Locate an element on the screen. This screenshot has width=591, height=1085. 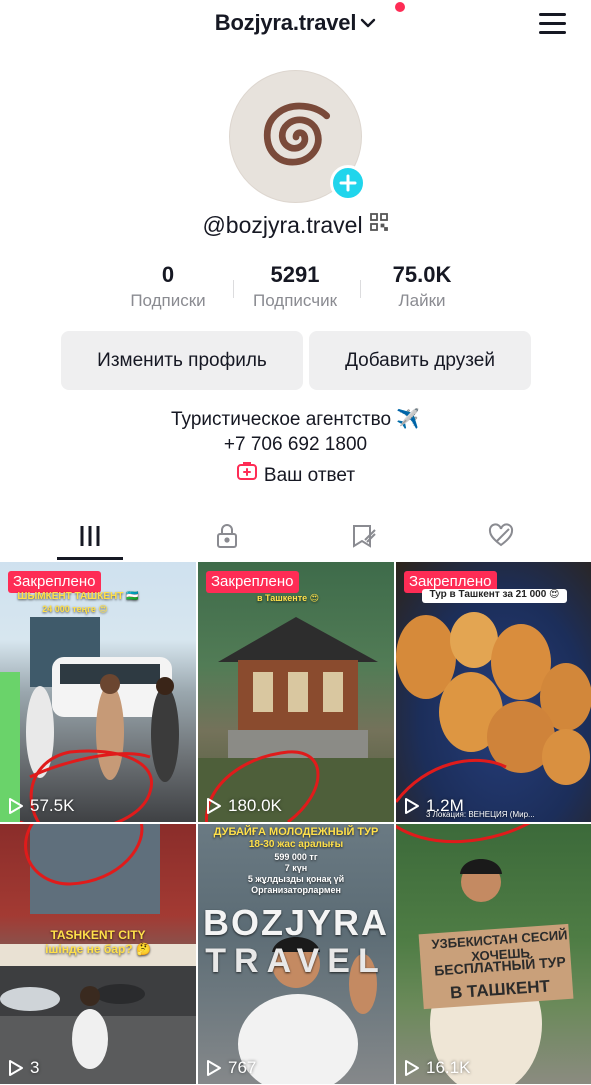
qr-code-icon is located at coordinates (379, 224).